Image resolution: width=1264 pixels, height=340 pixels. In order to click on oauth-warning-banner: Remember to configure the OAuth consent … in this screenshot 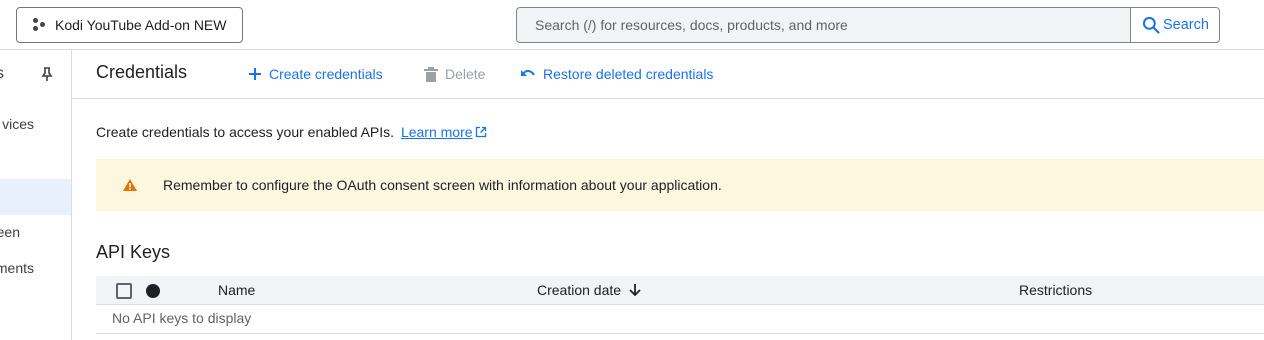, I will do `click(680, 185)`.